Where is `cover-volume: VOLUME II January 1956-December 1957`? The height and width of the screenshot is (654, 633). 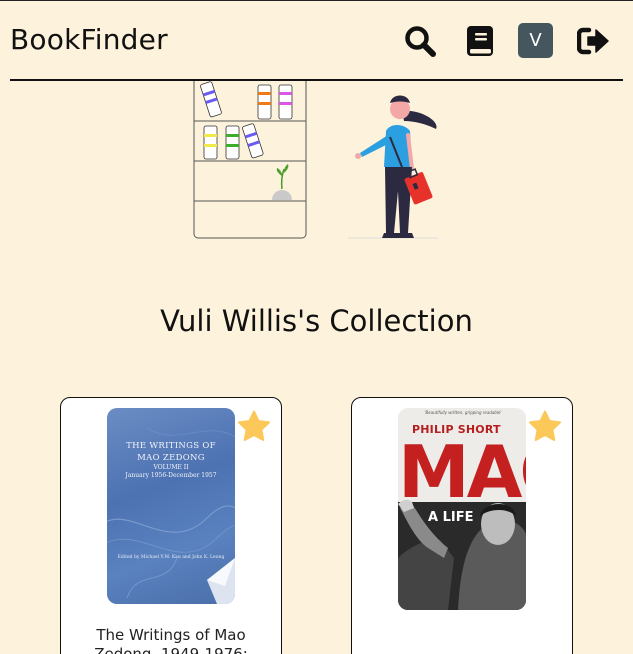
cover-volume: VOLUME II January 1956-December 1957 is located at coordinates (171, 471).